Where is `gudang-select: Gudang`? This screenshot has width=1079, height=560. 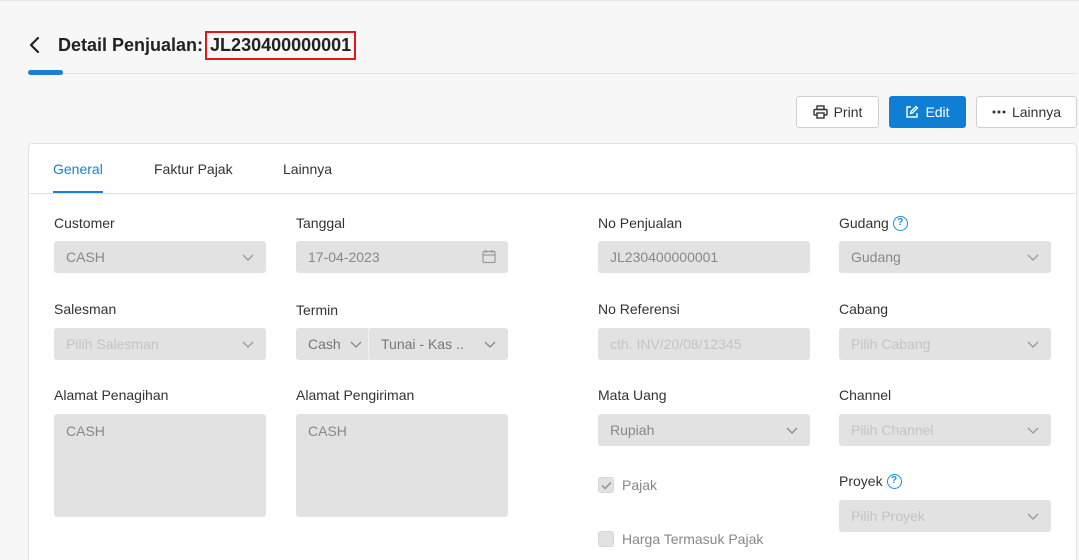
gudang-select: Gudang is located at coordinates (945, 257).